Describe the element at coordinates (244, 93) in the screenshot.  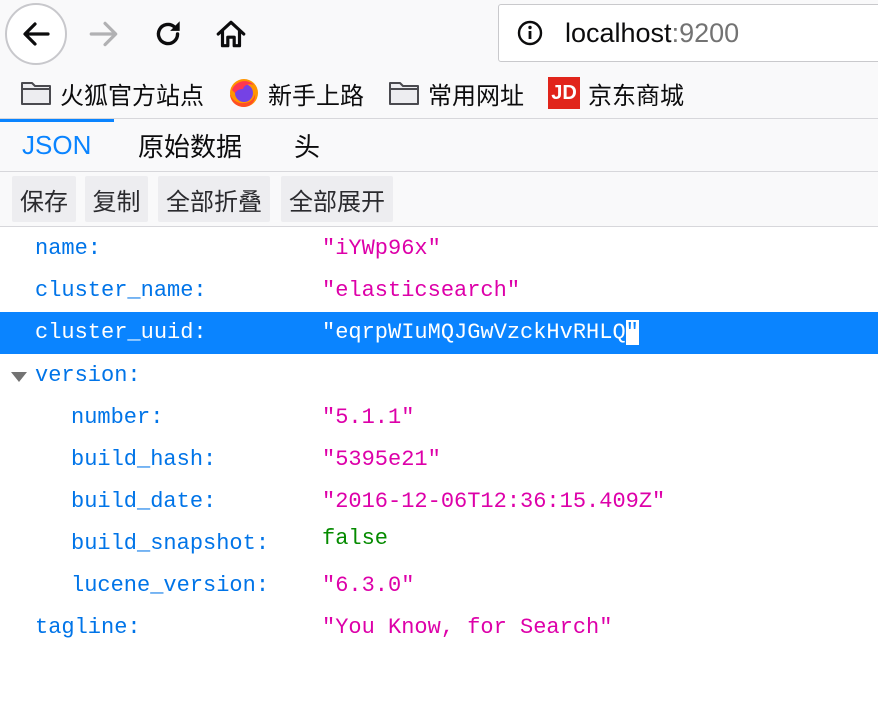
I see `firefox-icon` at that location.